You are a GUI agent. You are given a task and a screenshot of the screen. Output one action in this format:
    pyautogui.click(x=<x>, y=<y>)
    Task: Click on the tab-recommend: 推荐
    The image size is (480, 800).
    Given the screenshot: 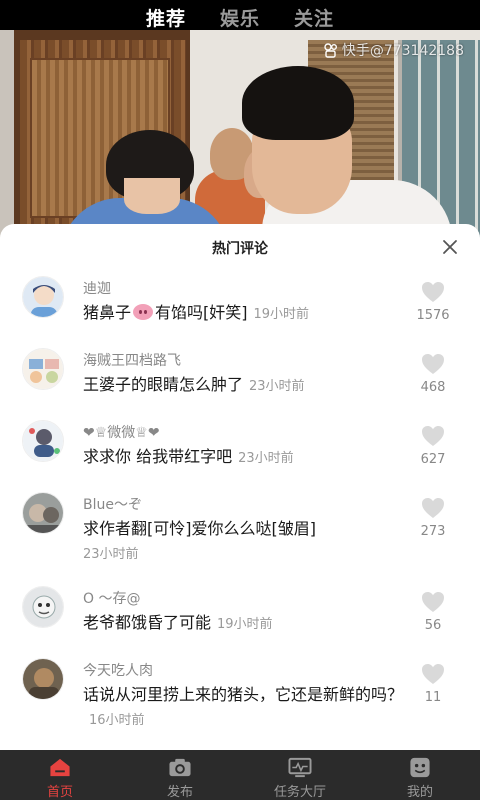 What is the action you would take?
    pyautogui.click(x=166, y=21)
    